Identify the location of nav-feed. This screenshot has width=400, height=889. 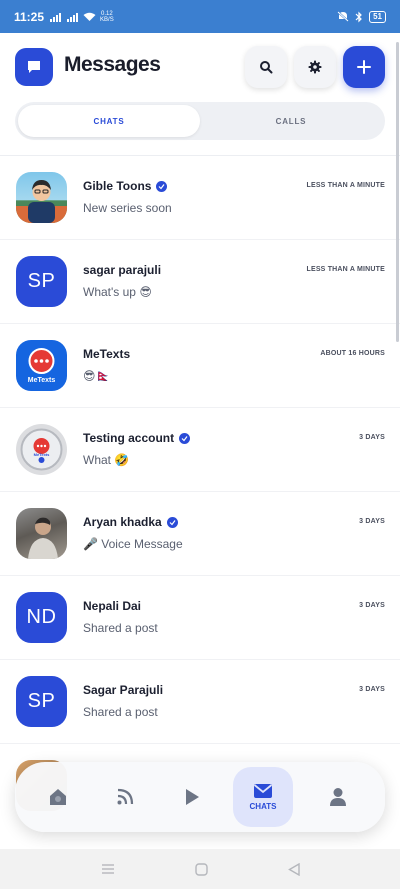
(125, 797).